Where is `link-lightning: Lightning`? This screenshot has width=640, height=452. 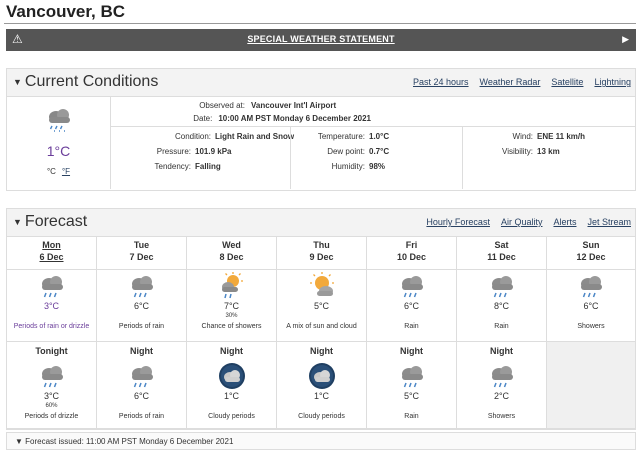 link-lightning: Lightning is located at coordinates (612, 82).